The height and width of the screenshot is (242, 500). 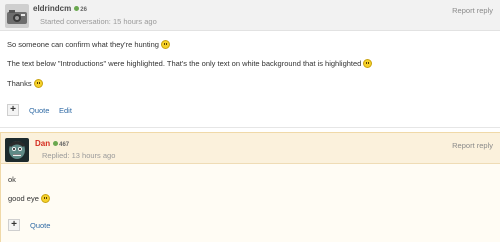 I want to click on post-text: ok, so click(x=12, y=179).